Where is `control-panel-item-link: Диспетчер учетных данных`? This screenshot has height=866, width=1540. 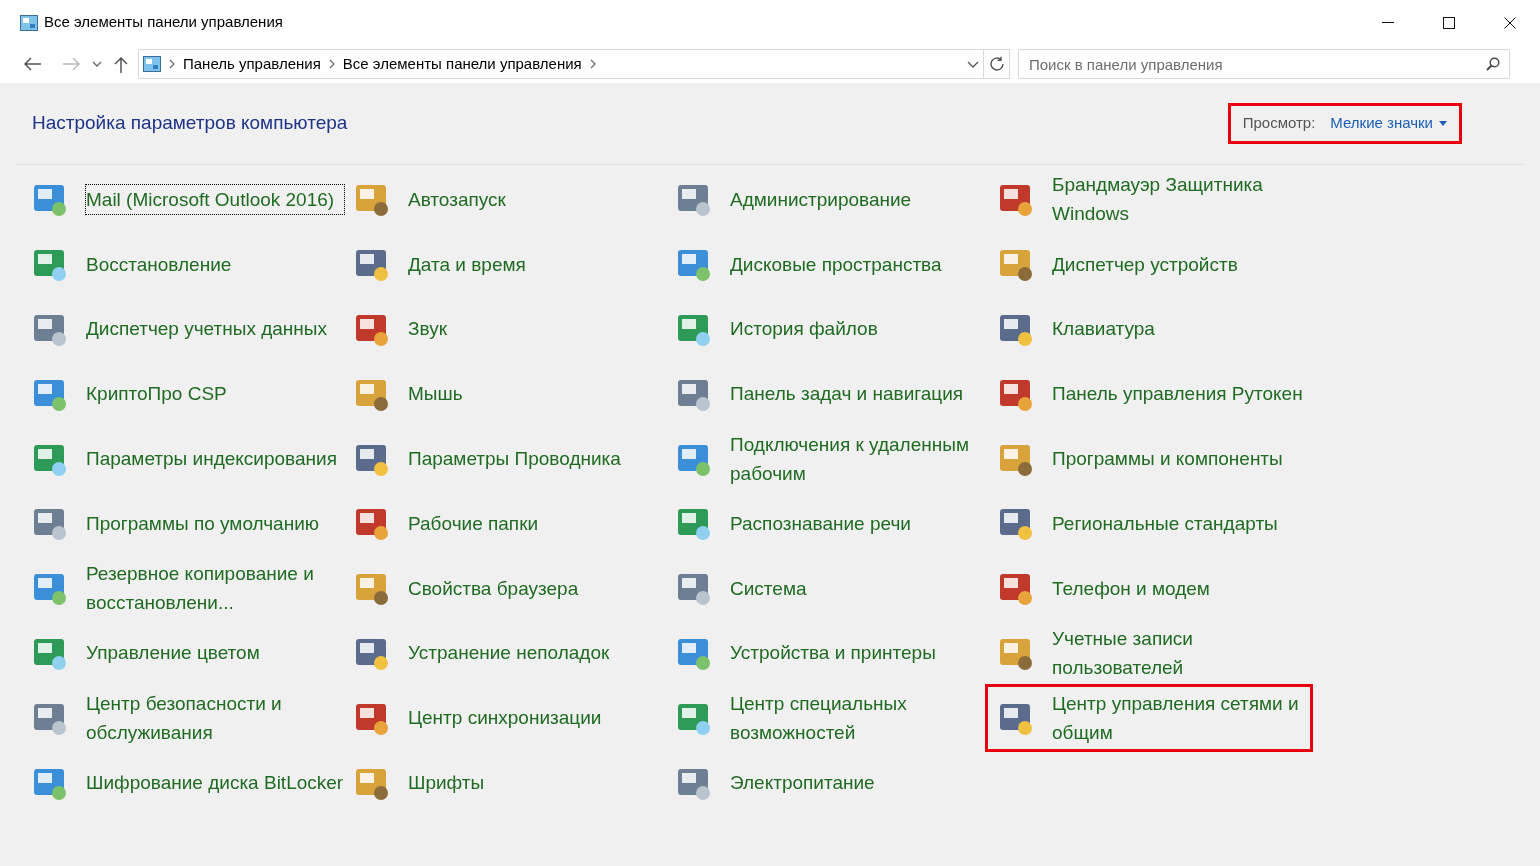
control-panel-item-link: Диспетчер учетных данных is located at coordinates (215, 329).